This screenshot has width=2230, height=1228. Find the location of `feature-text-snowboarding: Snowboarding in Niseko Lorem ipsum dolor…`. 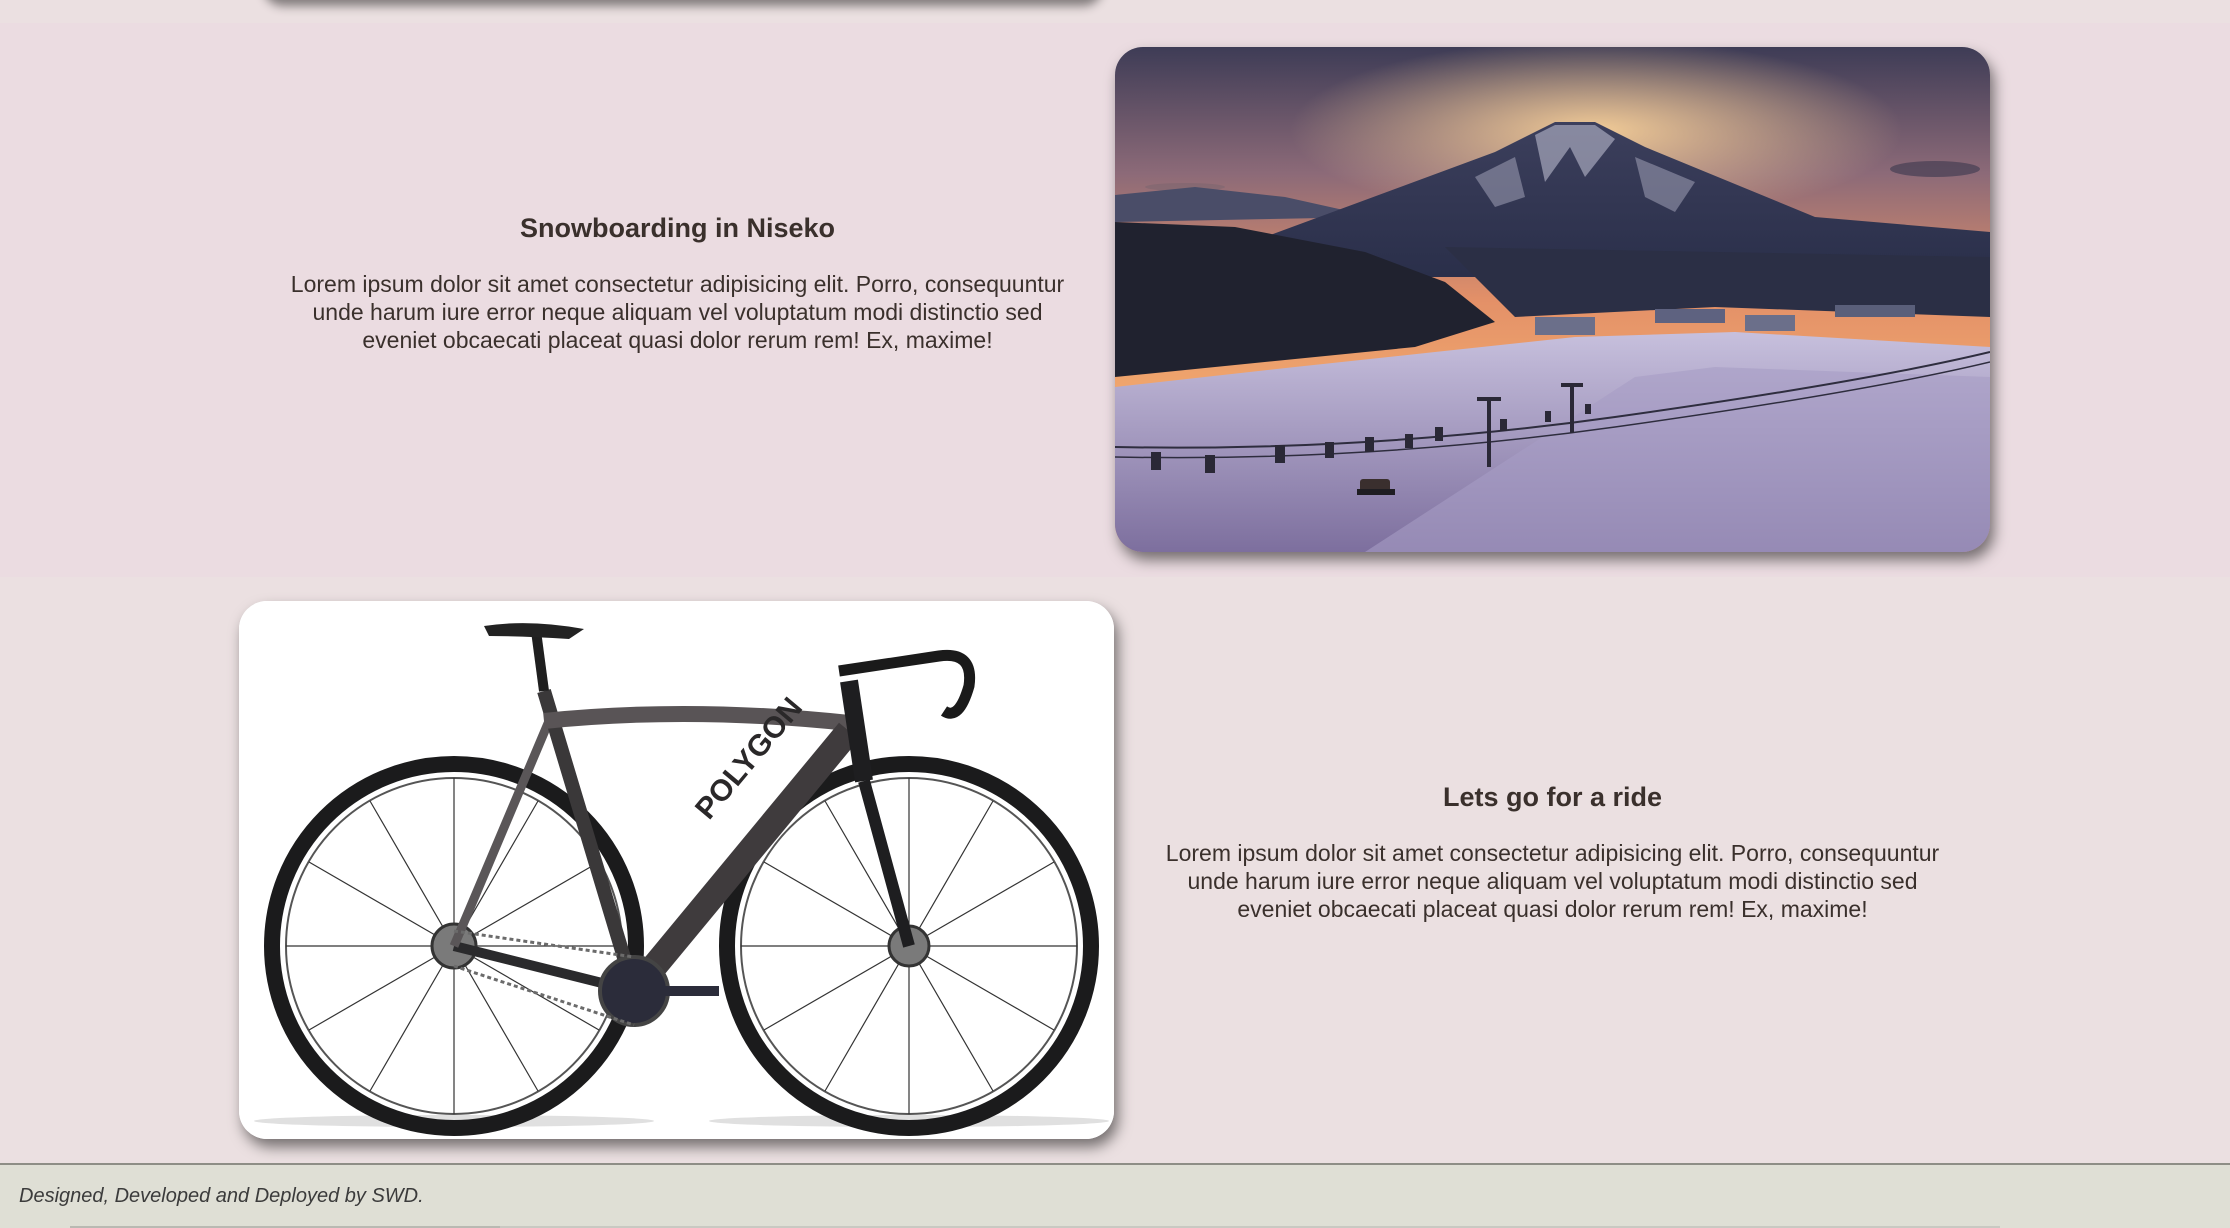

feature-text-snowboarding: Snowboarding in Niseko Lorem ipsum dolor… is located at coordinates (677, 283).